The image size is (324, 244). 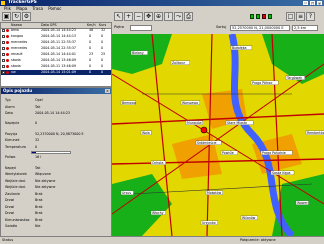 What do you see at coordinates (15, 30) in the screenshot?
I see `vehicle-name: bmw` at bounding box center [15, 30].